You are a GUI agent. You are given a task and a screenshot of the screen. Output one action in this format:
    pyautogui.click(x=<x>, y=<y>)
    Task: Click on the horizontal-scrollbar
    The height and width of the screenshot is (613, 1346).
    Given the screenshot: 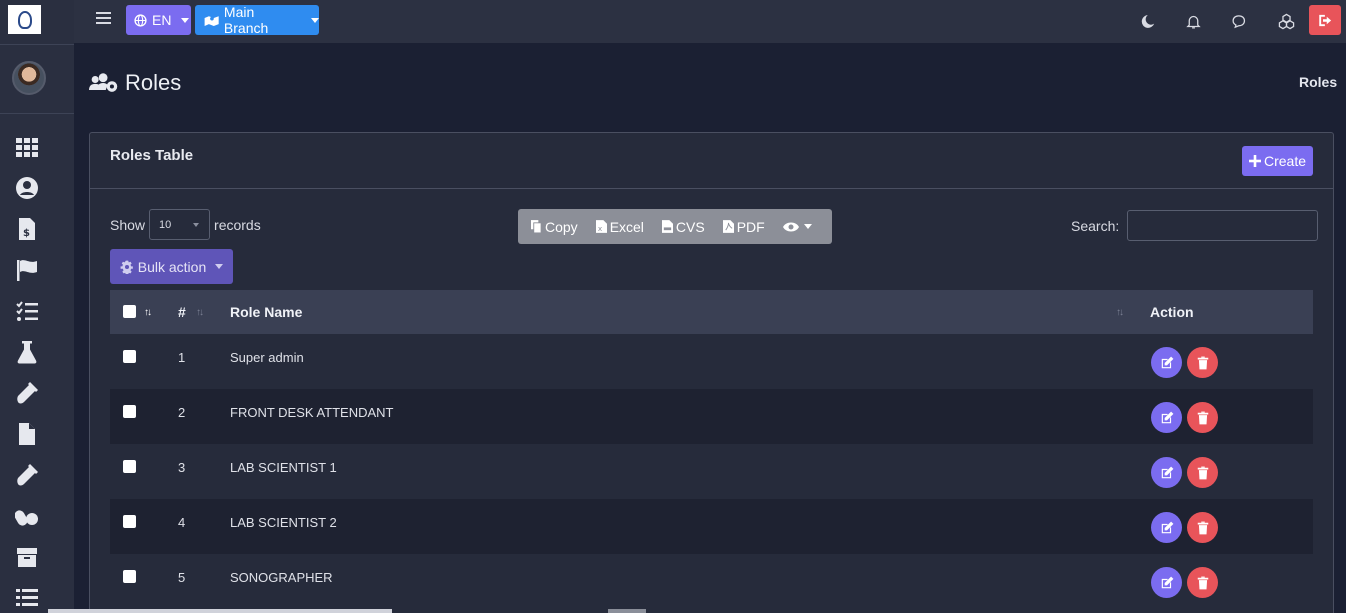 What is the action you would take?
    pyautogui.click(x=220, y=611)
    